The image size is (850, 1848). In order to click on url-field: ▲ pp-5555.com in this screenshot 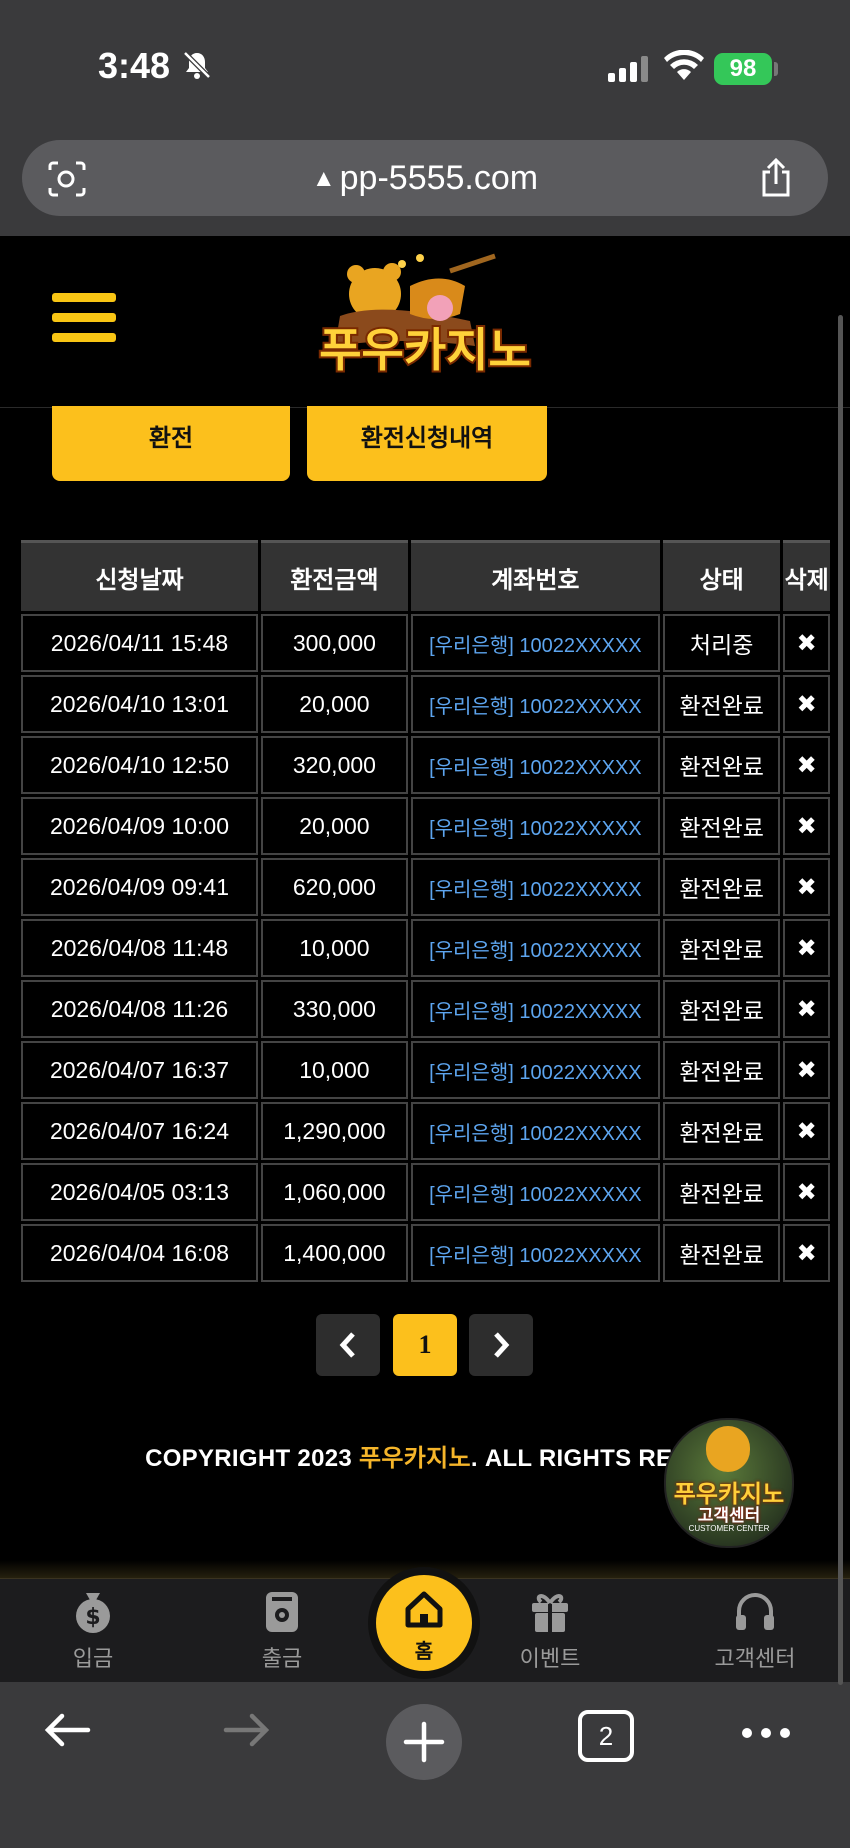, I will do `click(425, 178)`.